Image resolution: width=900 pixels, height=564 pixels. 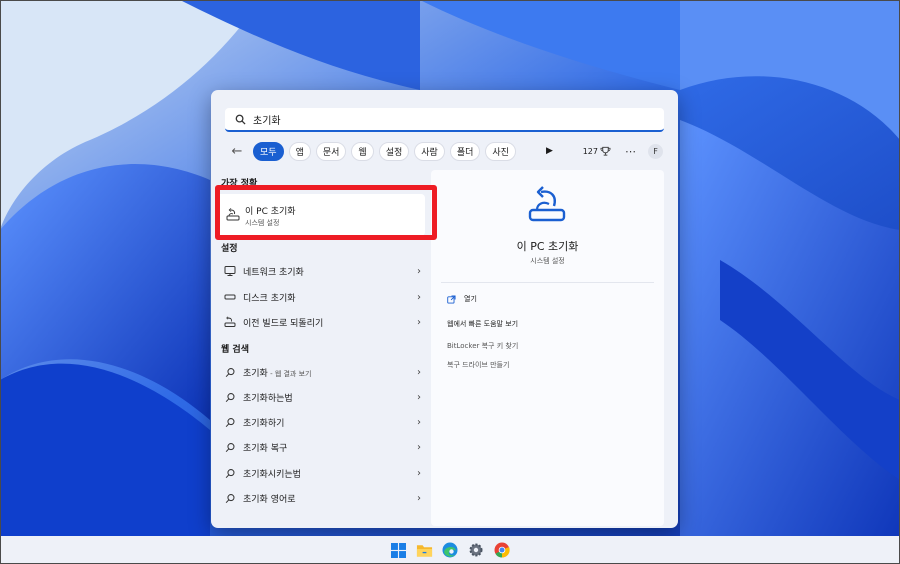 What do you see at coordinates (549, 151) in the screenshot?
I see `play-more-filters-icon: ▶` at bounding box center [549, 151].